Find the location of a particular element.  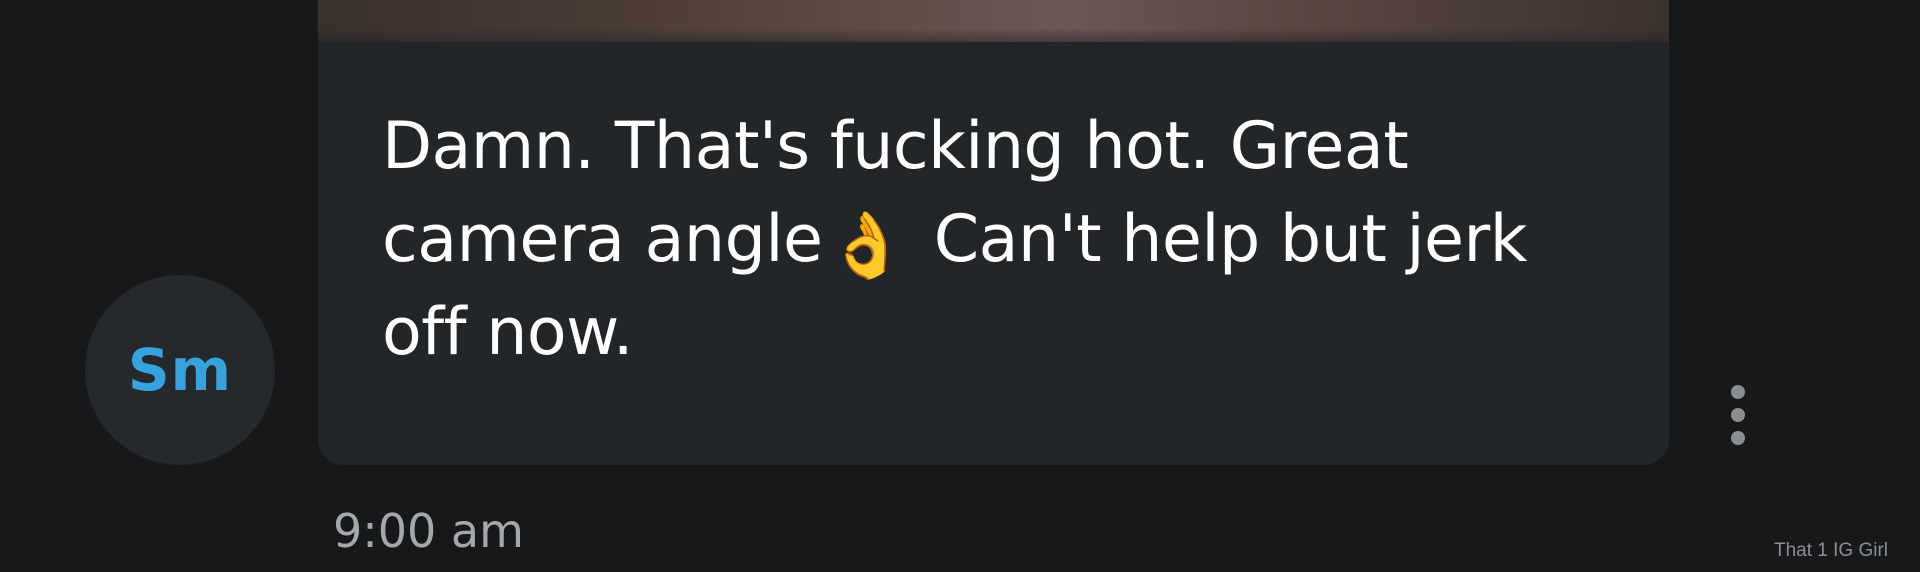

sender-avatar: Sm is located at coordinates (180, 370).